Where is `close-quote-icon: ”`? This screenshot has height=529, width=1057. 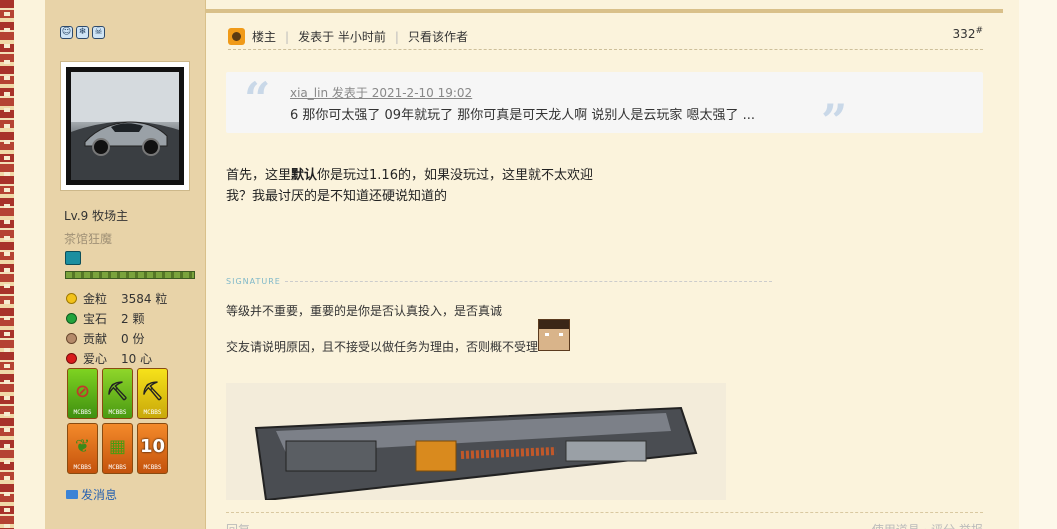
close-quote-icon: ” is located at coordinates (834, 121).